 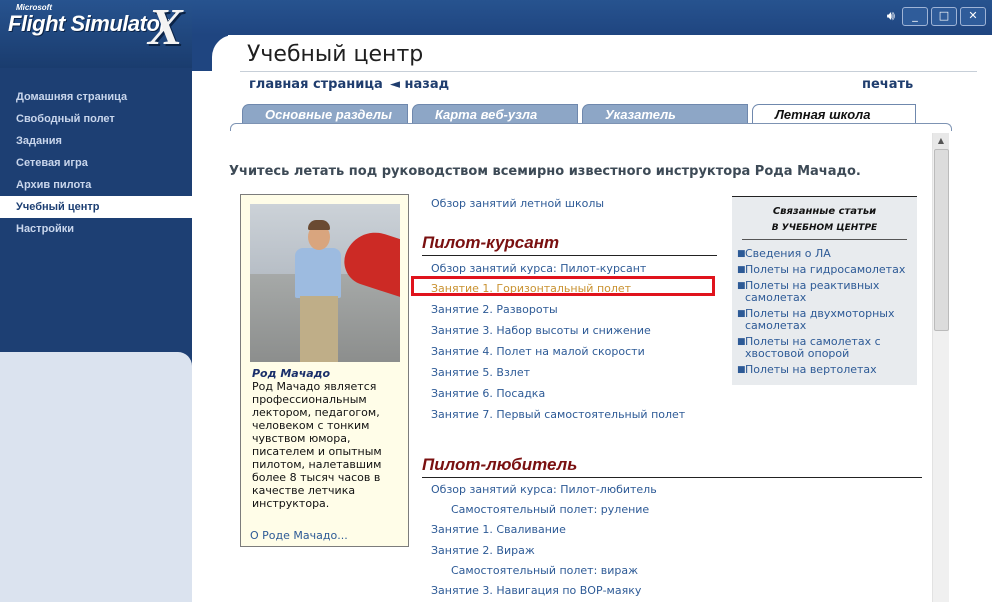 I want to click on lesson-link: Занятие 5. Взлет, so click(x=480, y=372).